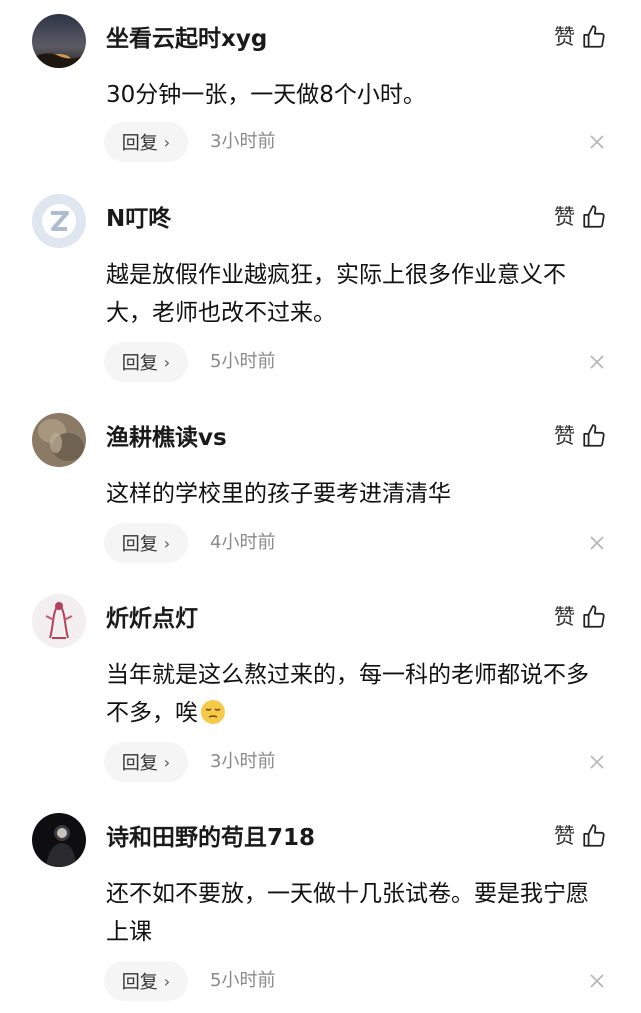 The image size is (641, 1013). What do you see at coordinates (138, 219) in the screenshot?
I see `username: N叮咚` at bounding box center [138, 219].